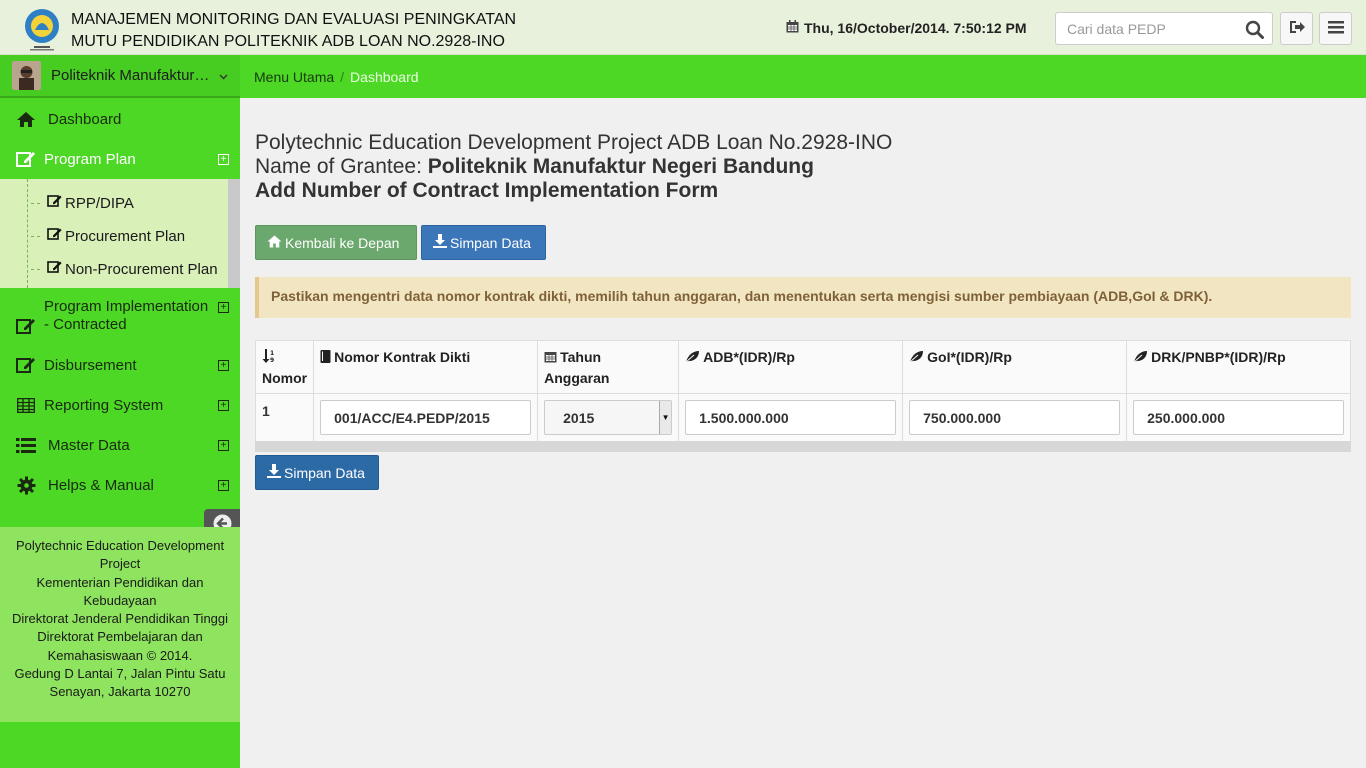 The image size is (1366, 768). What do you see at coordinates (749, 357) in the screenshot?
I see `col-adb-label: ADB*(IDR)/Rp` at bounding box center [749, 357].